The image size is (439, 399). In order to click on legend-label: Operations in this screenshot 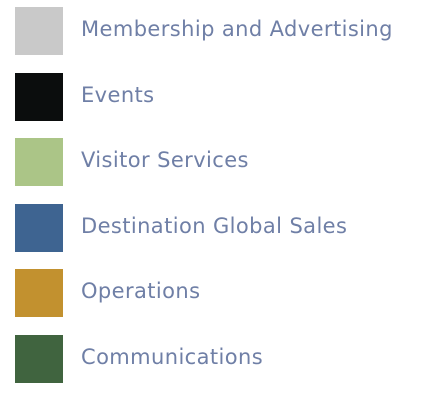, I will do `click(140, 291)`.